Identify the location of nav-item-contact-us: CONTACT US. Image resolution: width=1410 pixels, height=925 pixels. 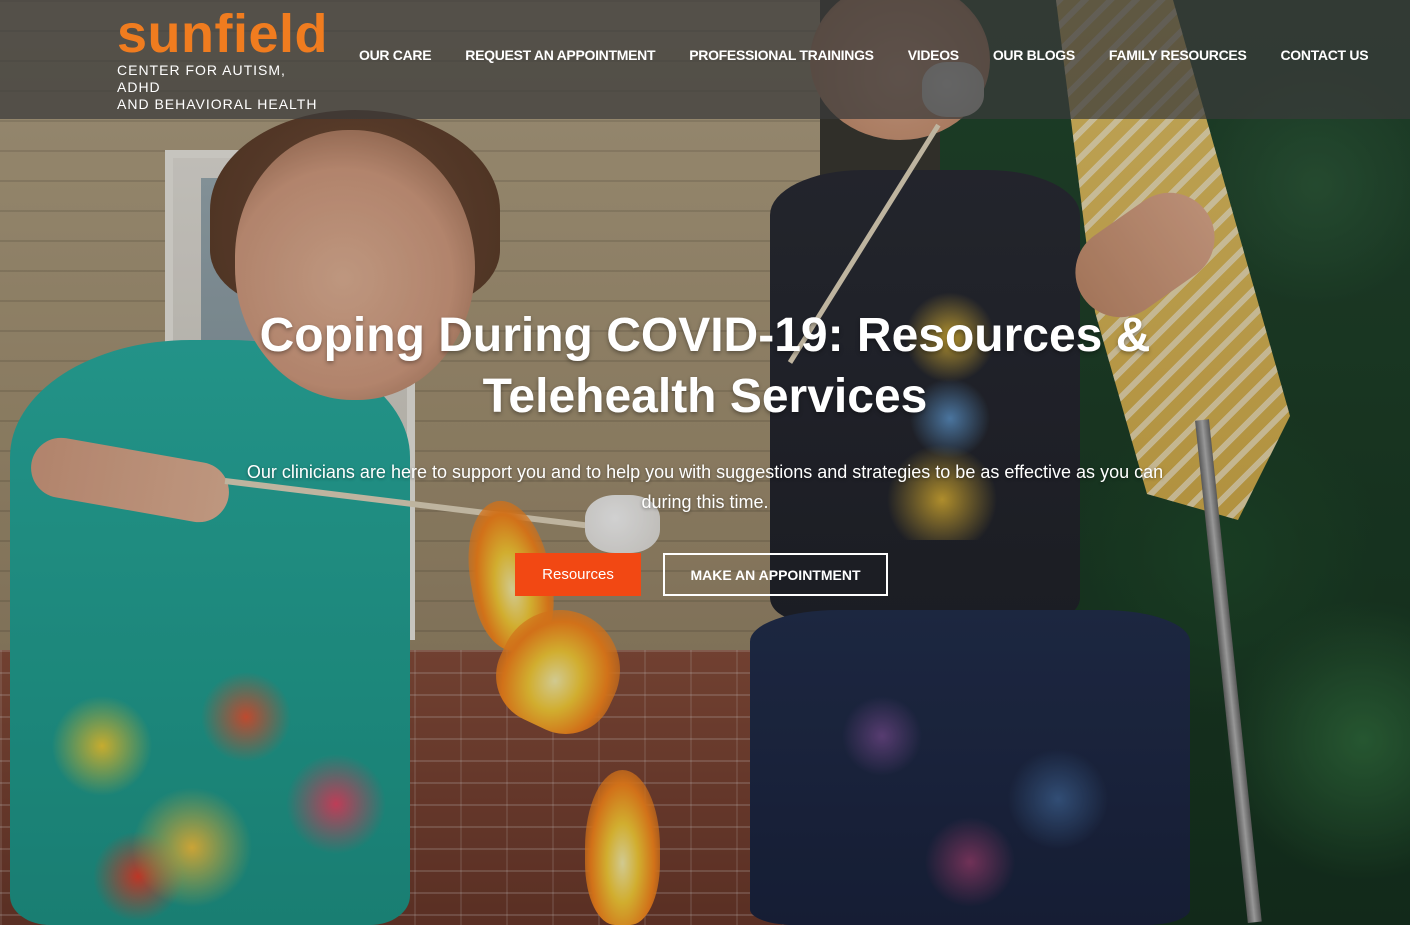
(1325, 55).